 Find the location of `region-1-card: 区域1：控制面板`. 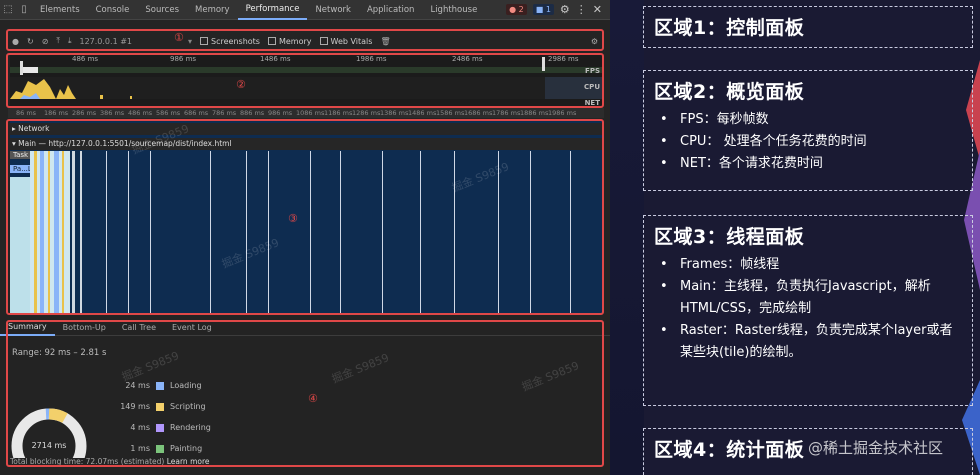

region-1-card: 区域1：控制面板 is located at coordinates (808, 27).